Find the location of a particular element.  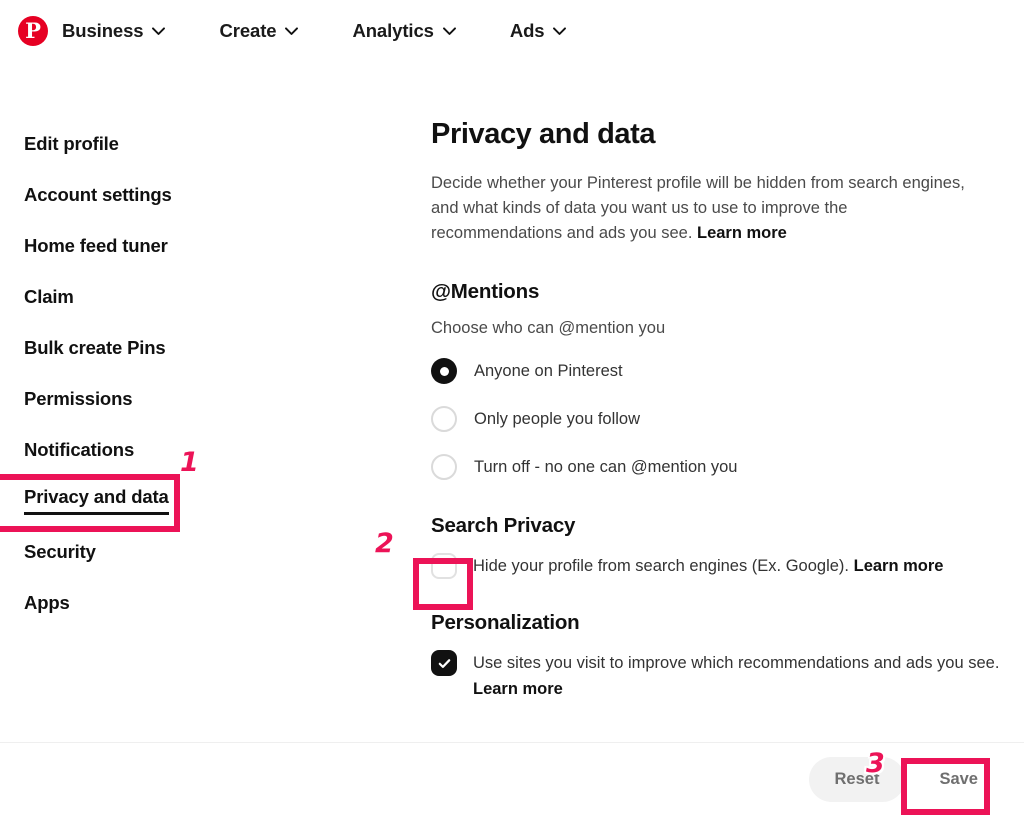

search-privacy-checkbox is located at coordinates (444, 566).